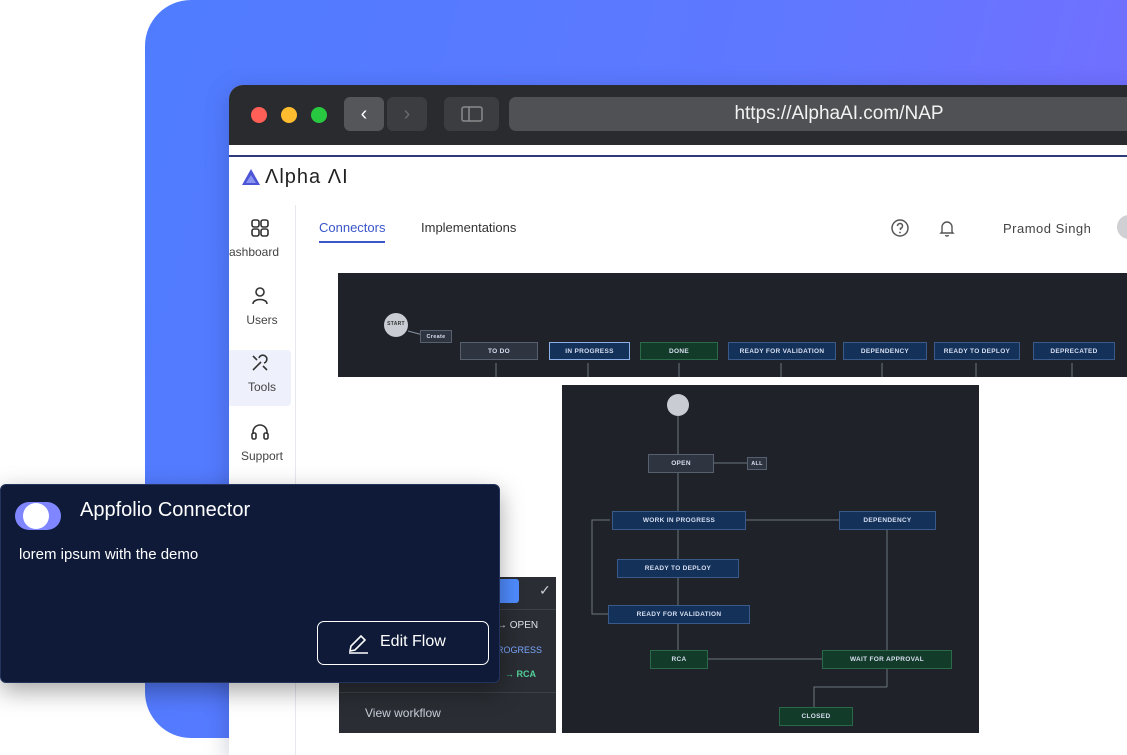 The image size is (1127, 755). What do you see at coordinates (816, 716) in the screenshot?
I see `workflow-state-closed: CLOSED` at bounding box center [816, 716].